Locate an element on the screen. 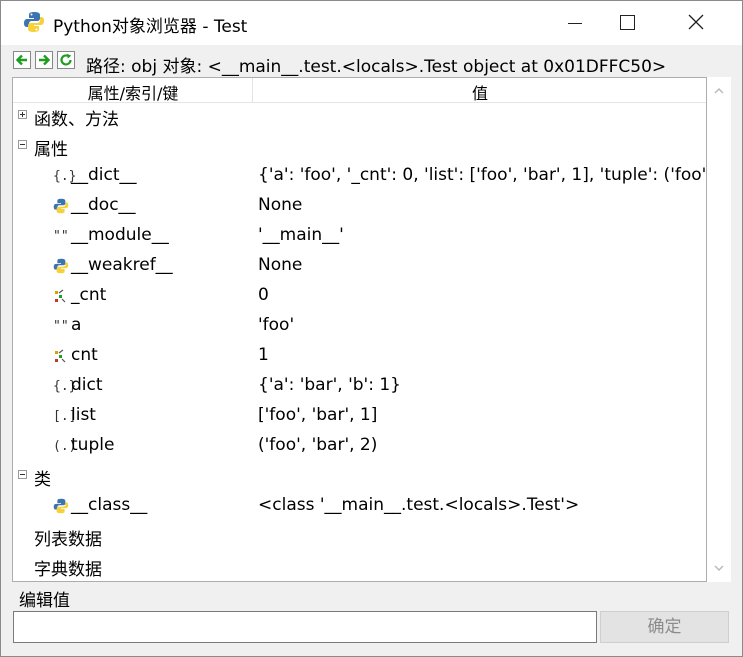  tree-row-attribute: (.) tuple ('foo', 'bar', 2) is located at coordinates (359, 447).